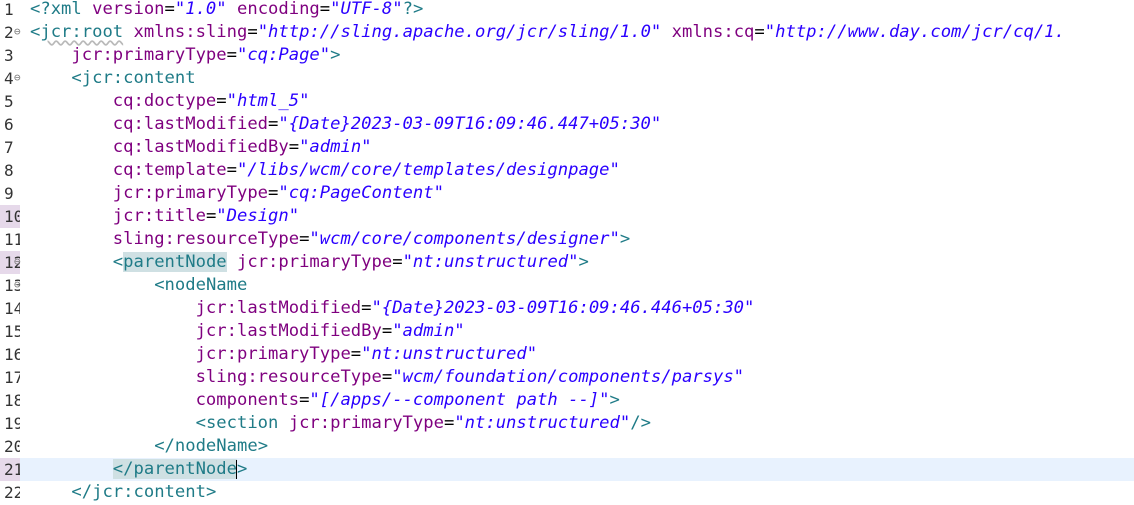 The width and height of the screenshot is (1134, 505). I want to click on code-line-9: 9 jcr:primaryType="cq:PageContent", so click(567, 193).